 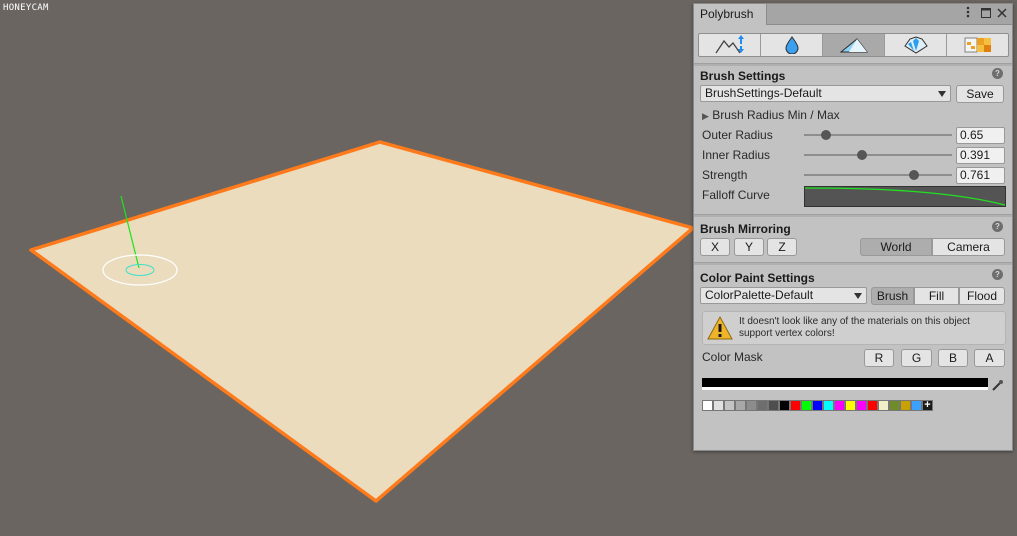 What do you see at coordinates (759, 295) in the screenshot?
I see `color-palette-value: ColorPalette-Default` at bounding box center [759, 295].